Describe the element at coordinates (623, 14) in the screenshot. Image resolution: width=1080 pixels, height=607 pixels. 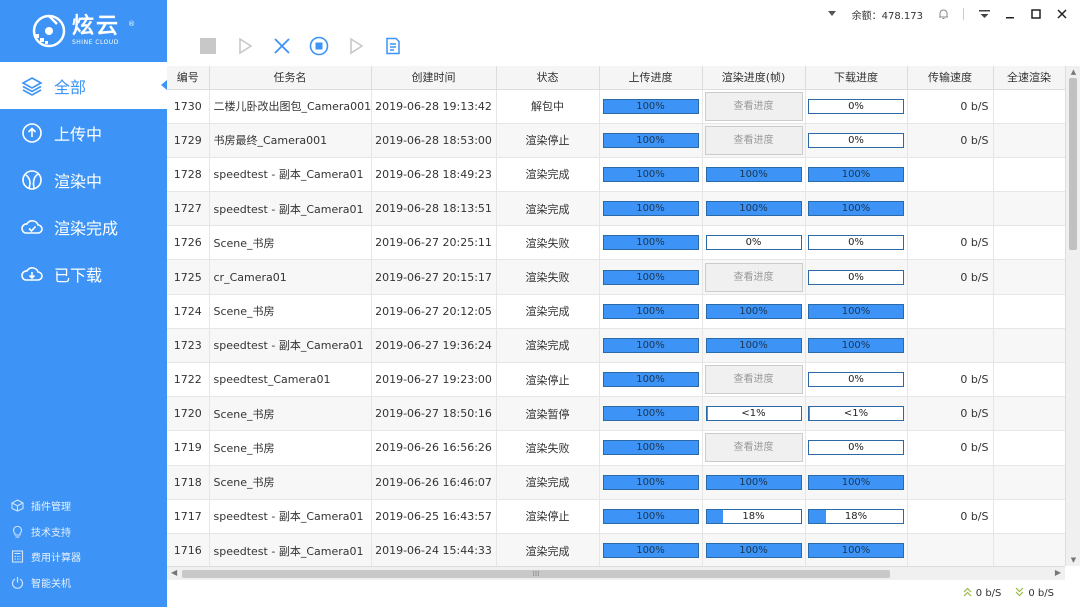
I see `title-bar: 余额：478.173` at that location.